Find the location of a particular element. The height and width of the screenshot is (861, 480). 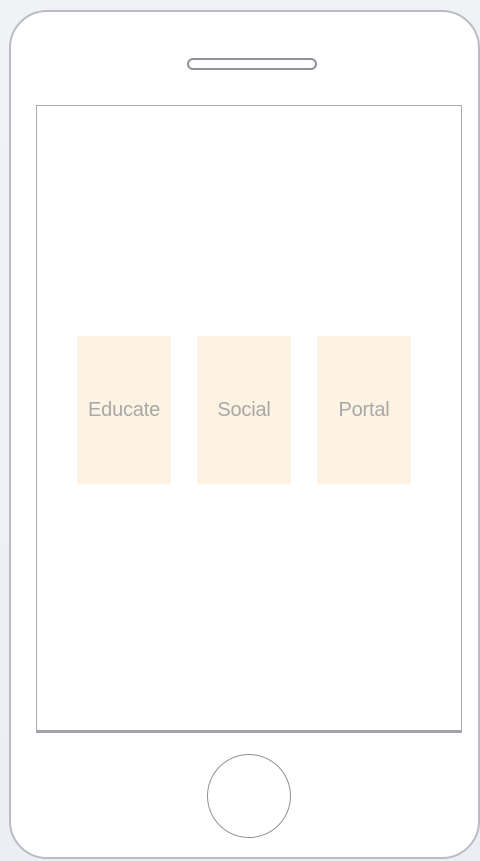

app-label-educate: Educate is located at coordinates (124, 409).